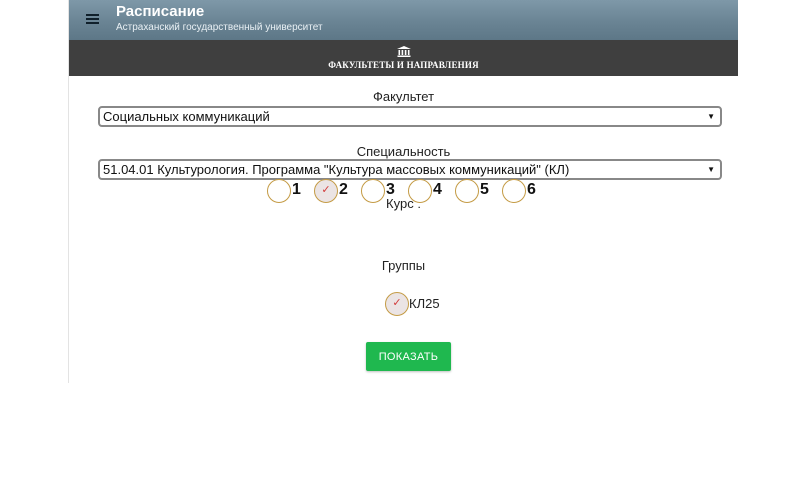 The image size is (800, 480). I want to click on faculty-label: Факультет, so click(403, 96).